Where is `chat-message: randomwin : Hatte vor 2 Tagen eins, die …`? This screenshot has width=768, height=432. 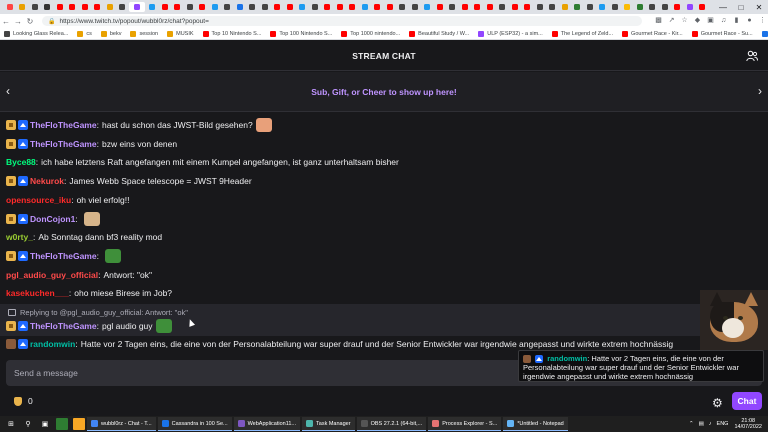
chat-message: randomwin : Hatte vor 2 Tagen eins, die … is located at coordinates (339, 344).